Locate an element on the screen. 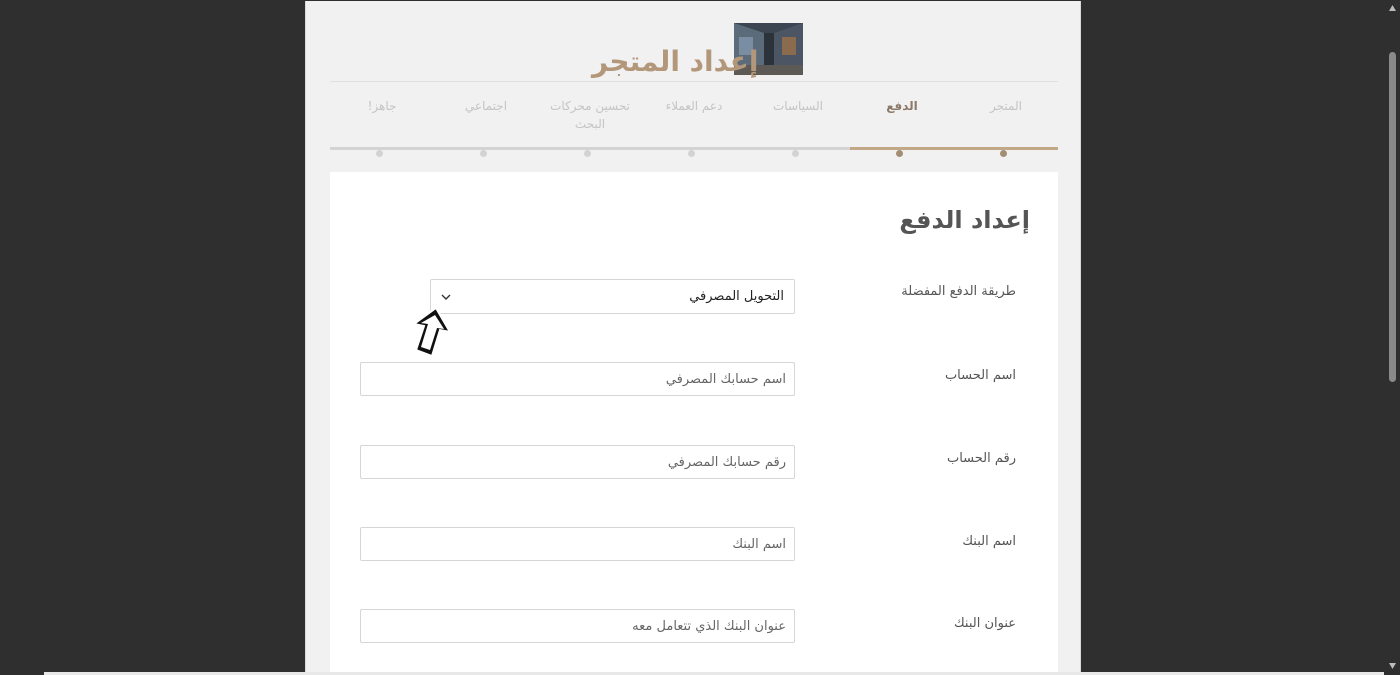 The height and width of the screenshot is (675, 1400). step-dot-payment is located at coordinates (899, 153).